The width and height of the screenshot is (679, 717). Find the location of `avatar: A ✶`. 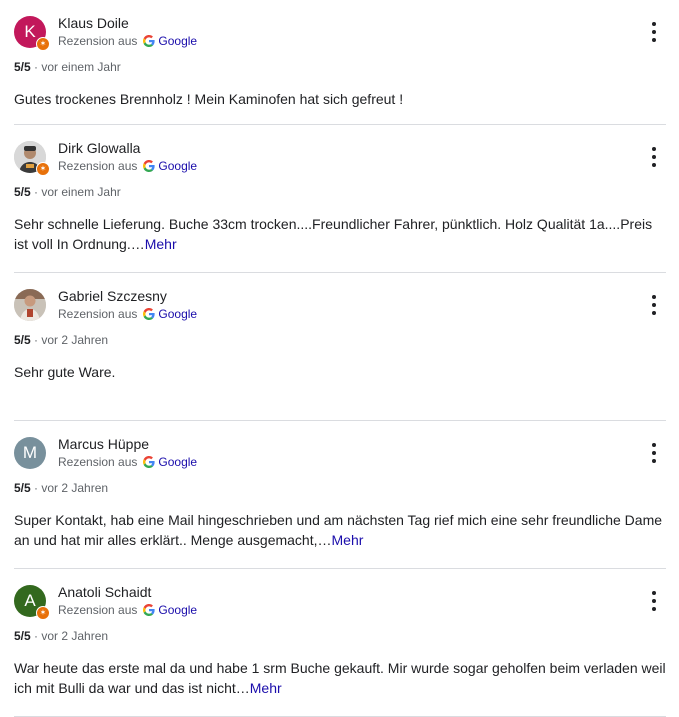

avatar: A ✶ is located at coordinates (32, 602).